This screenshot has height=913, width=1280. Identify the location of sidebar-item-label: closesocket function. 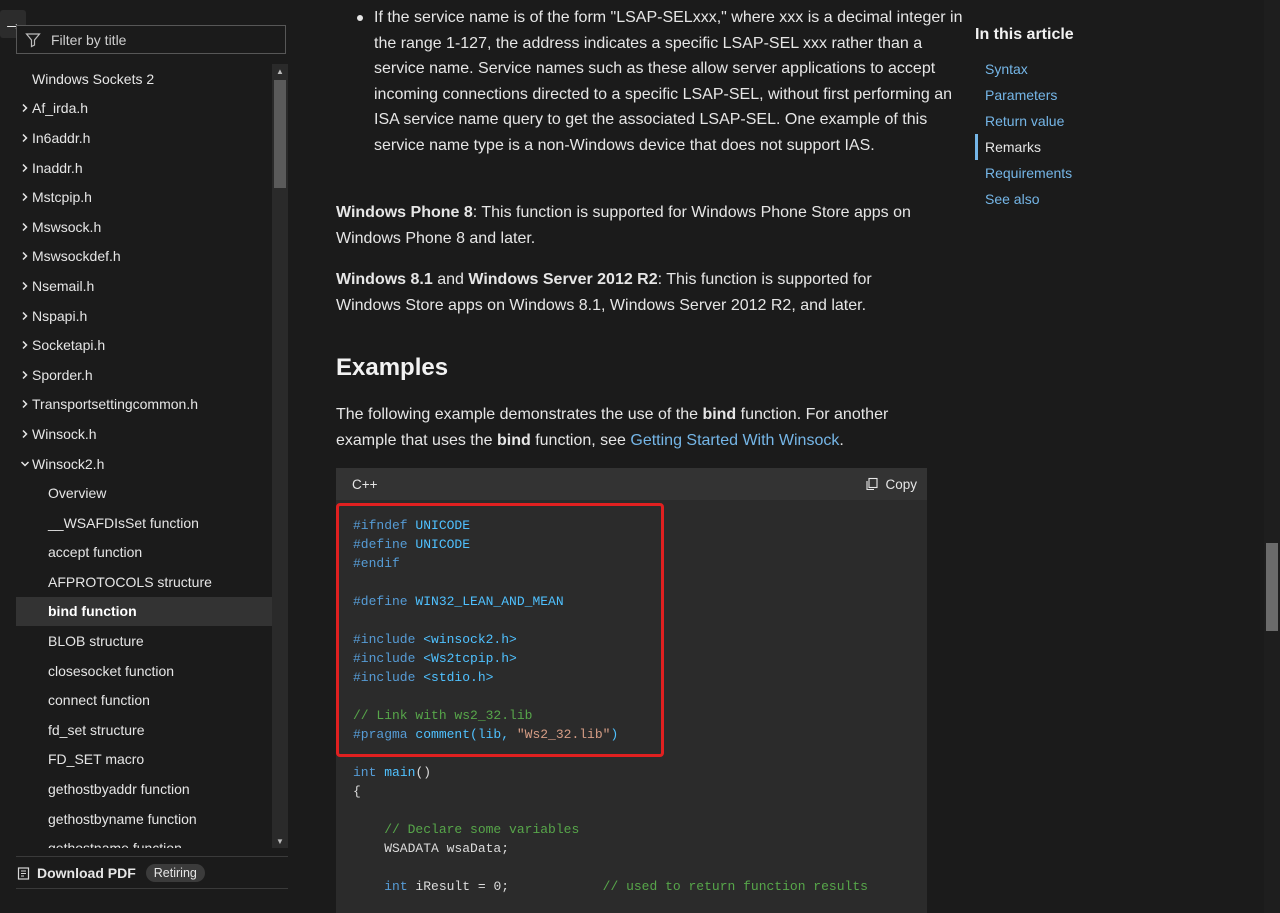
(111, 670).